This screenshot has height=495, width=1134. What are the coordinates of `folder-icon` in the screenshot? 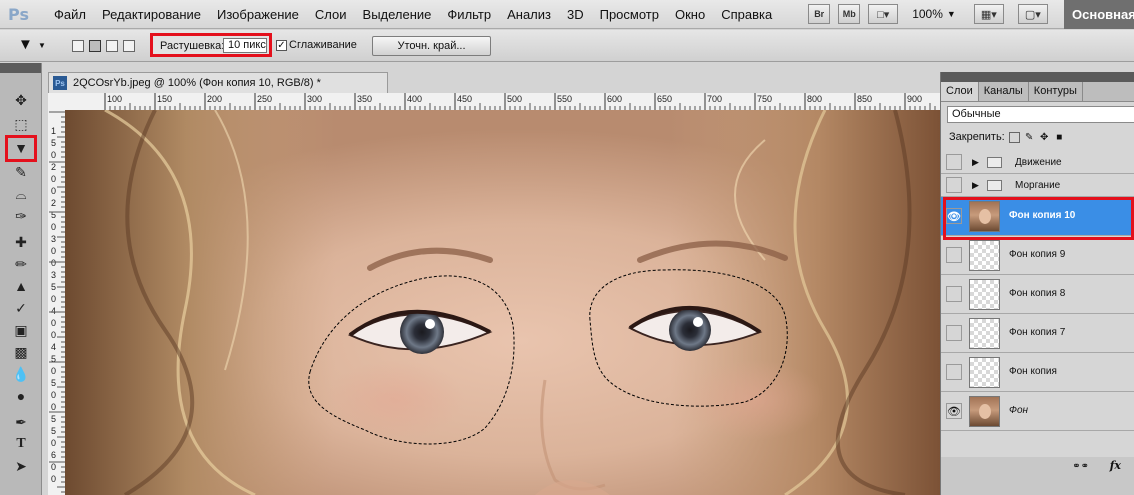 It's located at (994, 162).